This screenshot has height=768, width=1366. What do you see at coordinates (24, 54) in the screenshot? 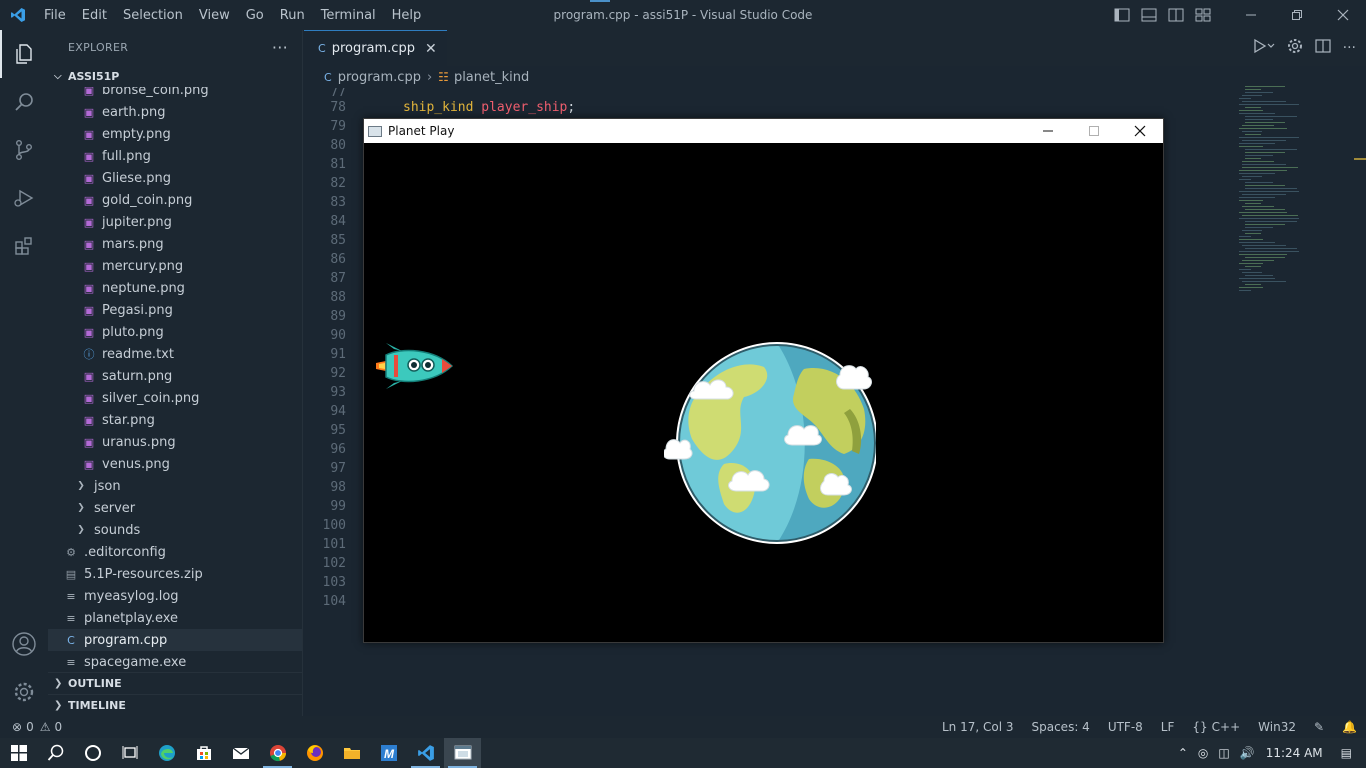
I see `explorer-icon` at bounding box center [24, 54].